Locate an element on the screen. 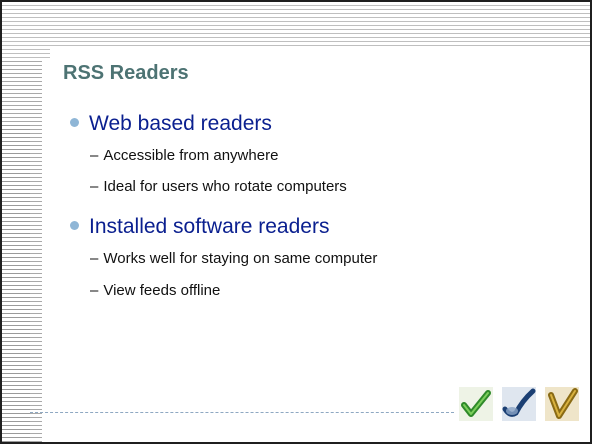 The image size is (592, 444). subbullet-view-feeds-offline: – View feeds offline is located at coordinates (155, 290).